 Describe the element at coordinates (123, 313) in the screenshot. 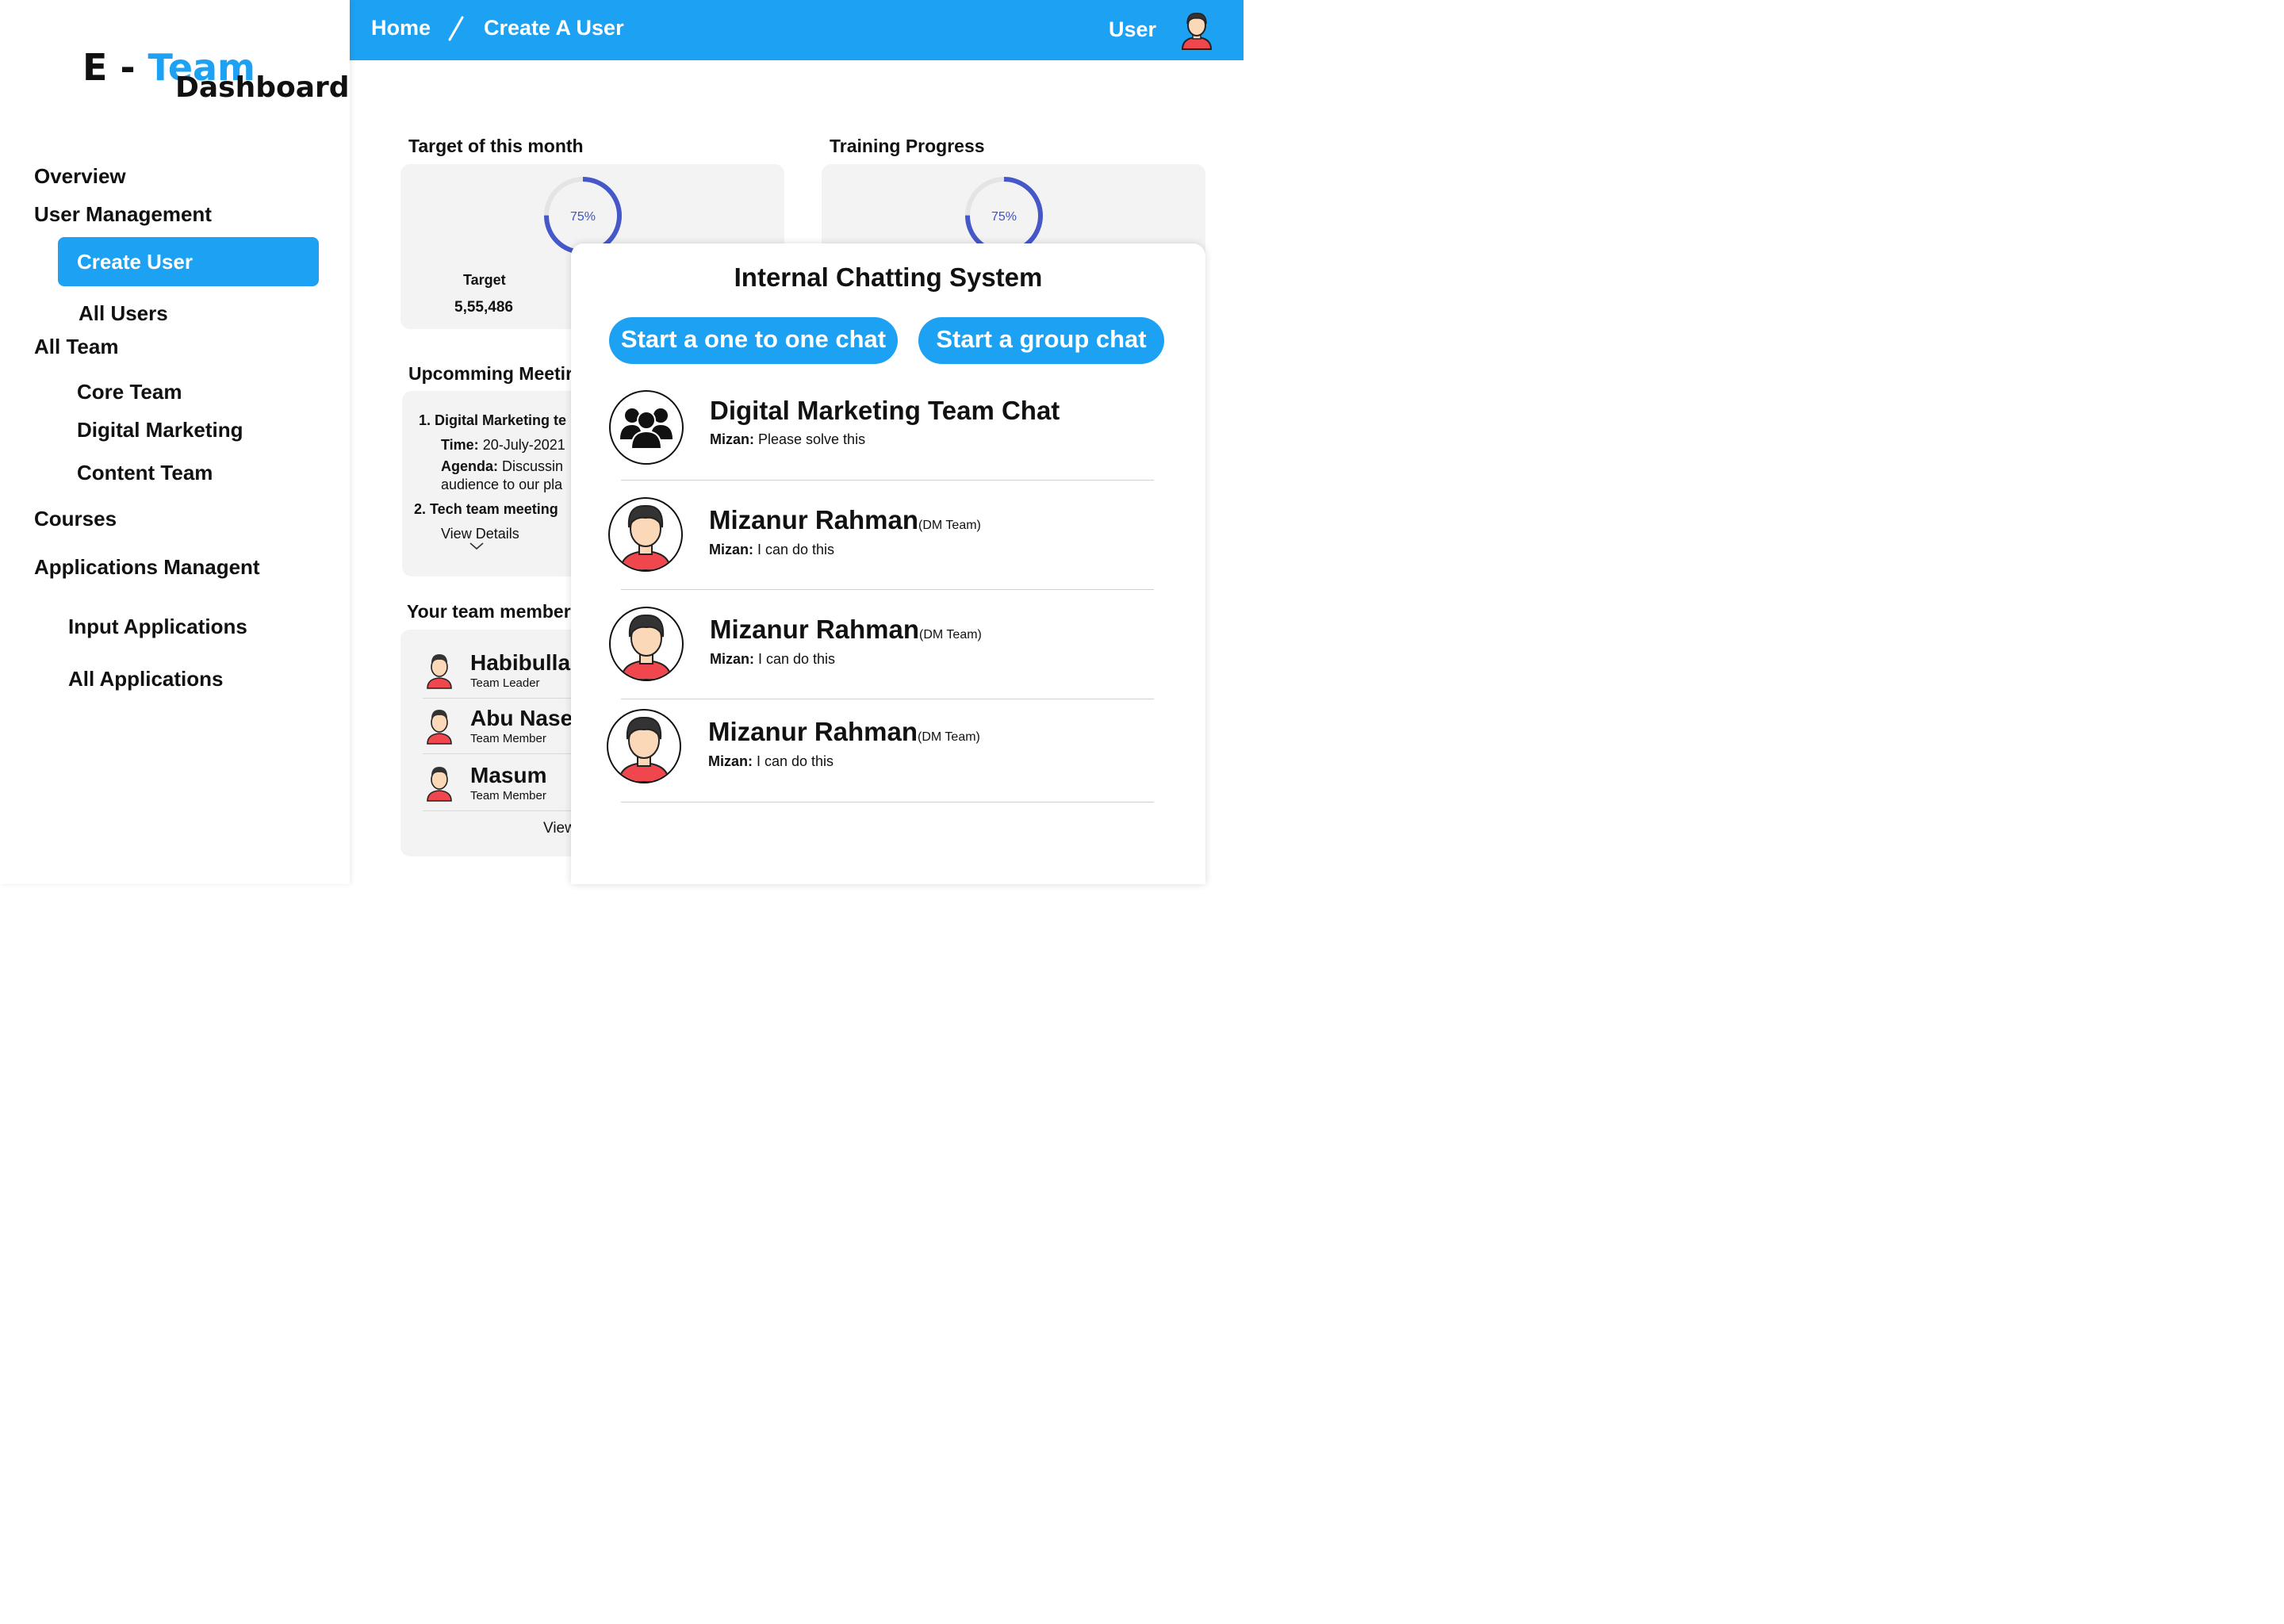

I see `sidebar-item-all-users: All Users` at that location.